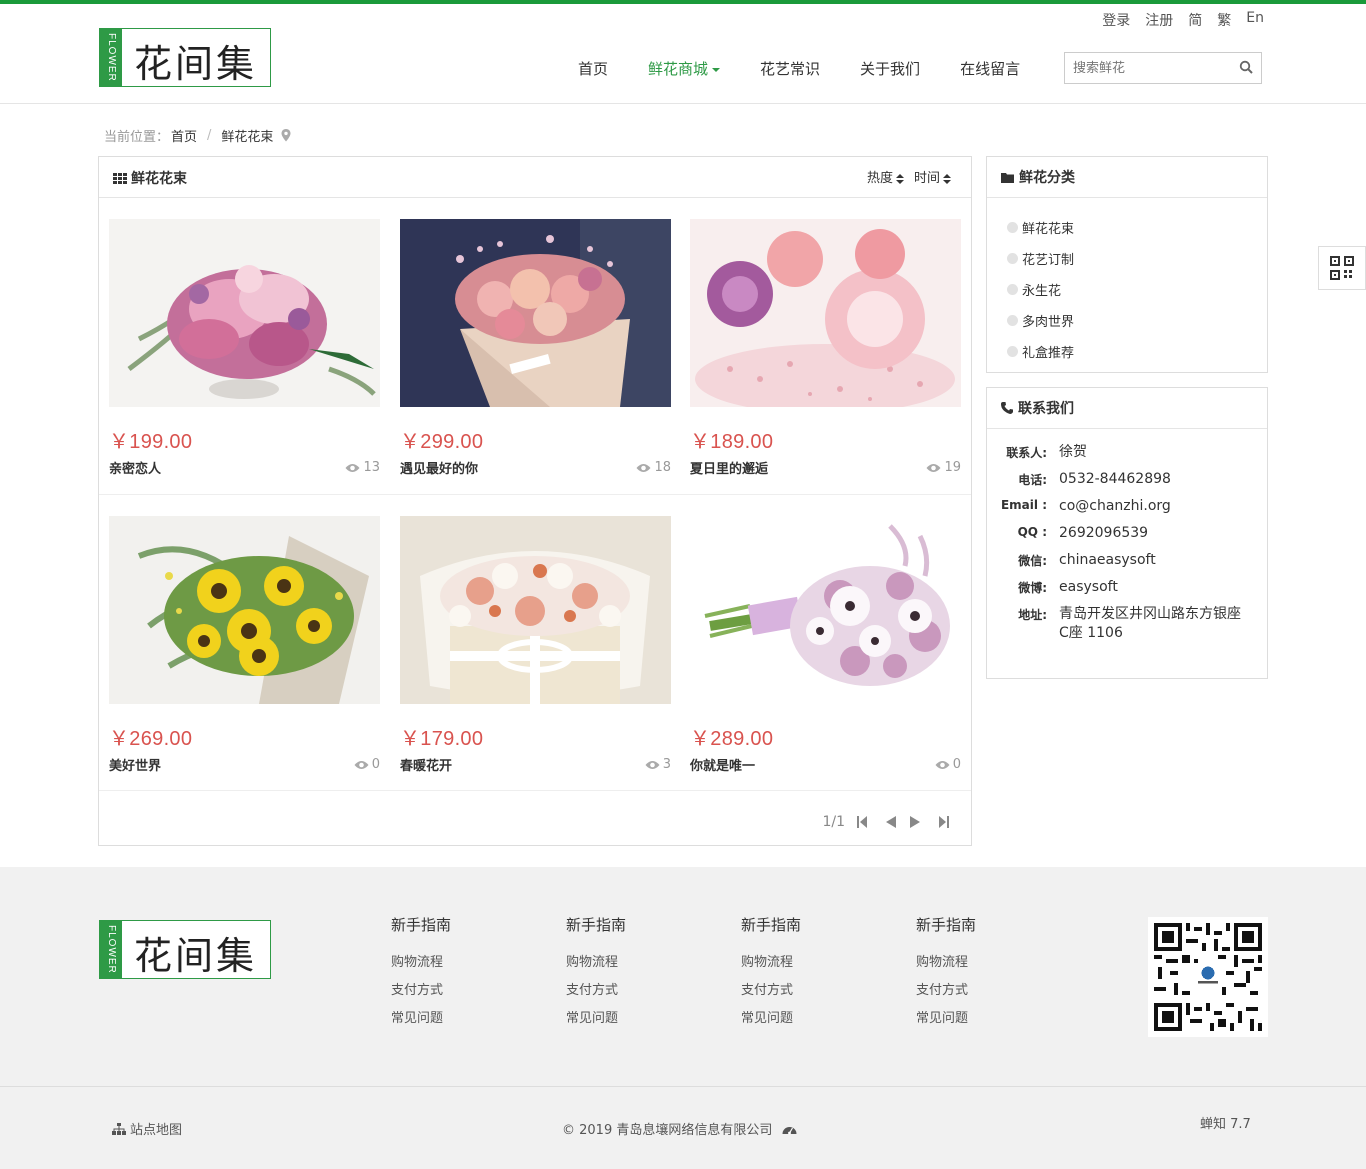 The width and height of the screenshot is (1366, 1169). I want to click on contact-email-link: co@chanzhi.org, so click(1154, 506).